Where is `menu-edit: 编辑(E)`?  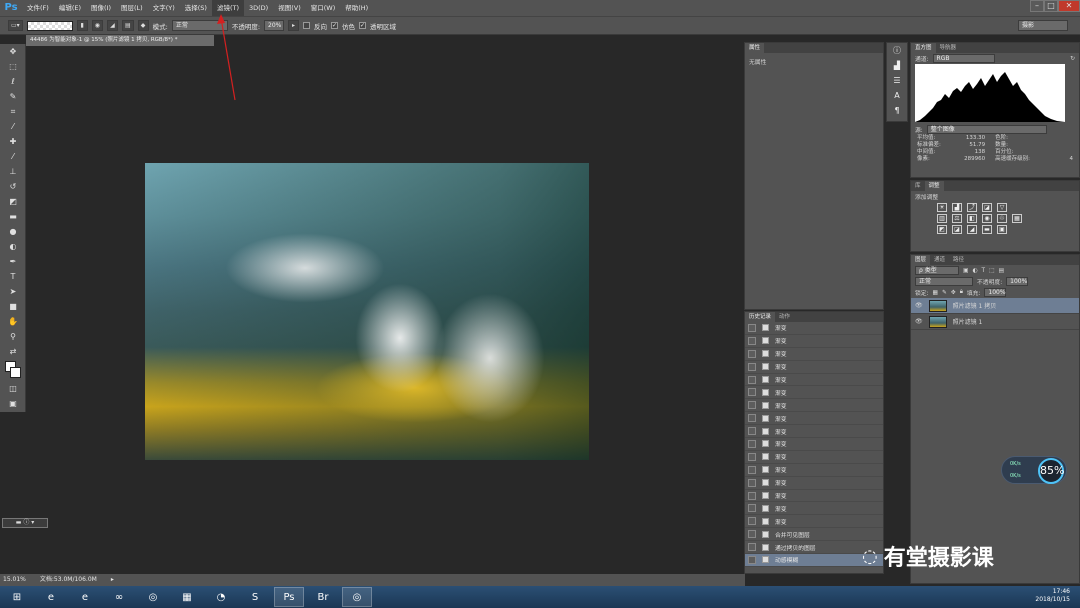
menu-edit: 编辑(E) is located at coordinates (70, 8).